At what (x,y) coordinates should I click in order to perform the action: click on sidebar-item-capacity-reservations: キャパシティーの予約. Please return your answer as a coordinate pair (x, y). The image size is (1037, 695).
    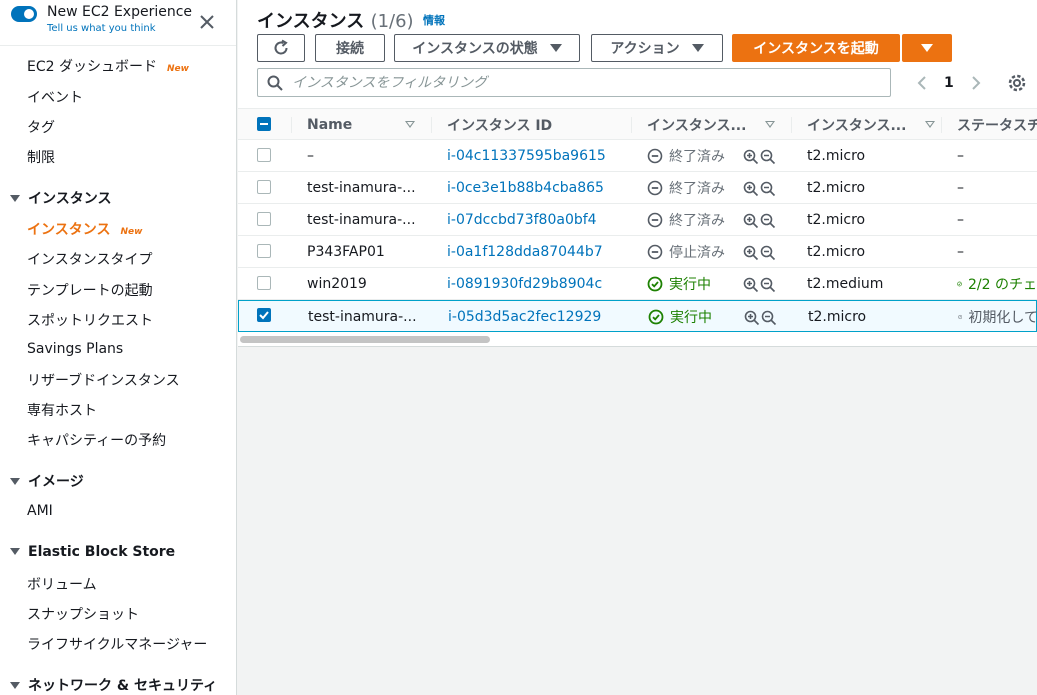
    Looking at the image, I should click on (96, 440).